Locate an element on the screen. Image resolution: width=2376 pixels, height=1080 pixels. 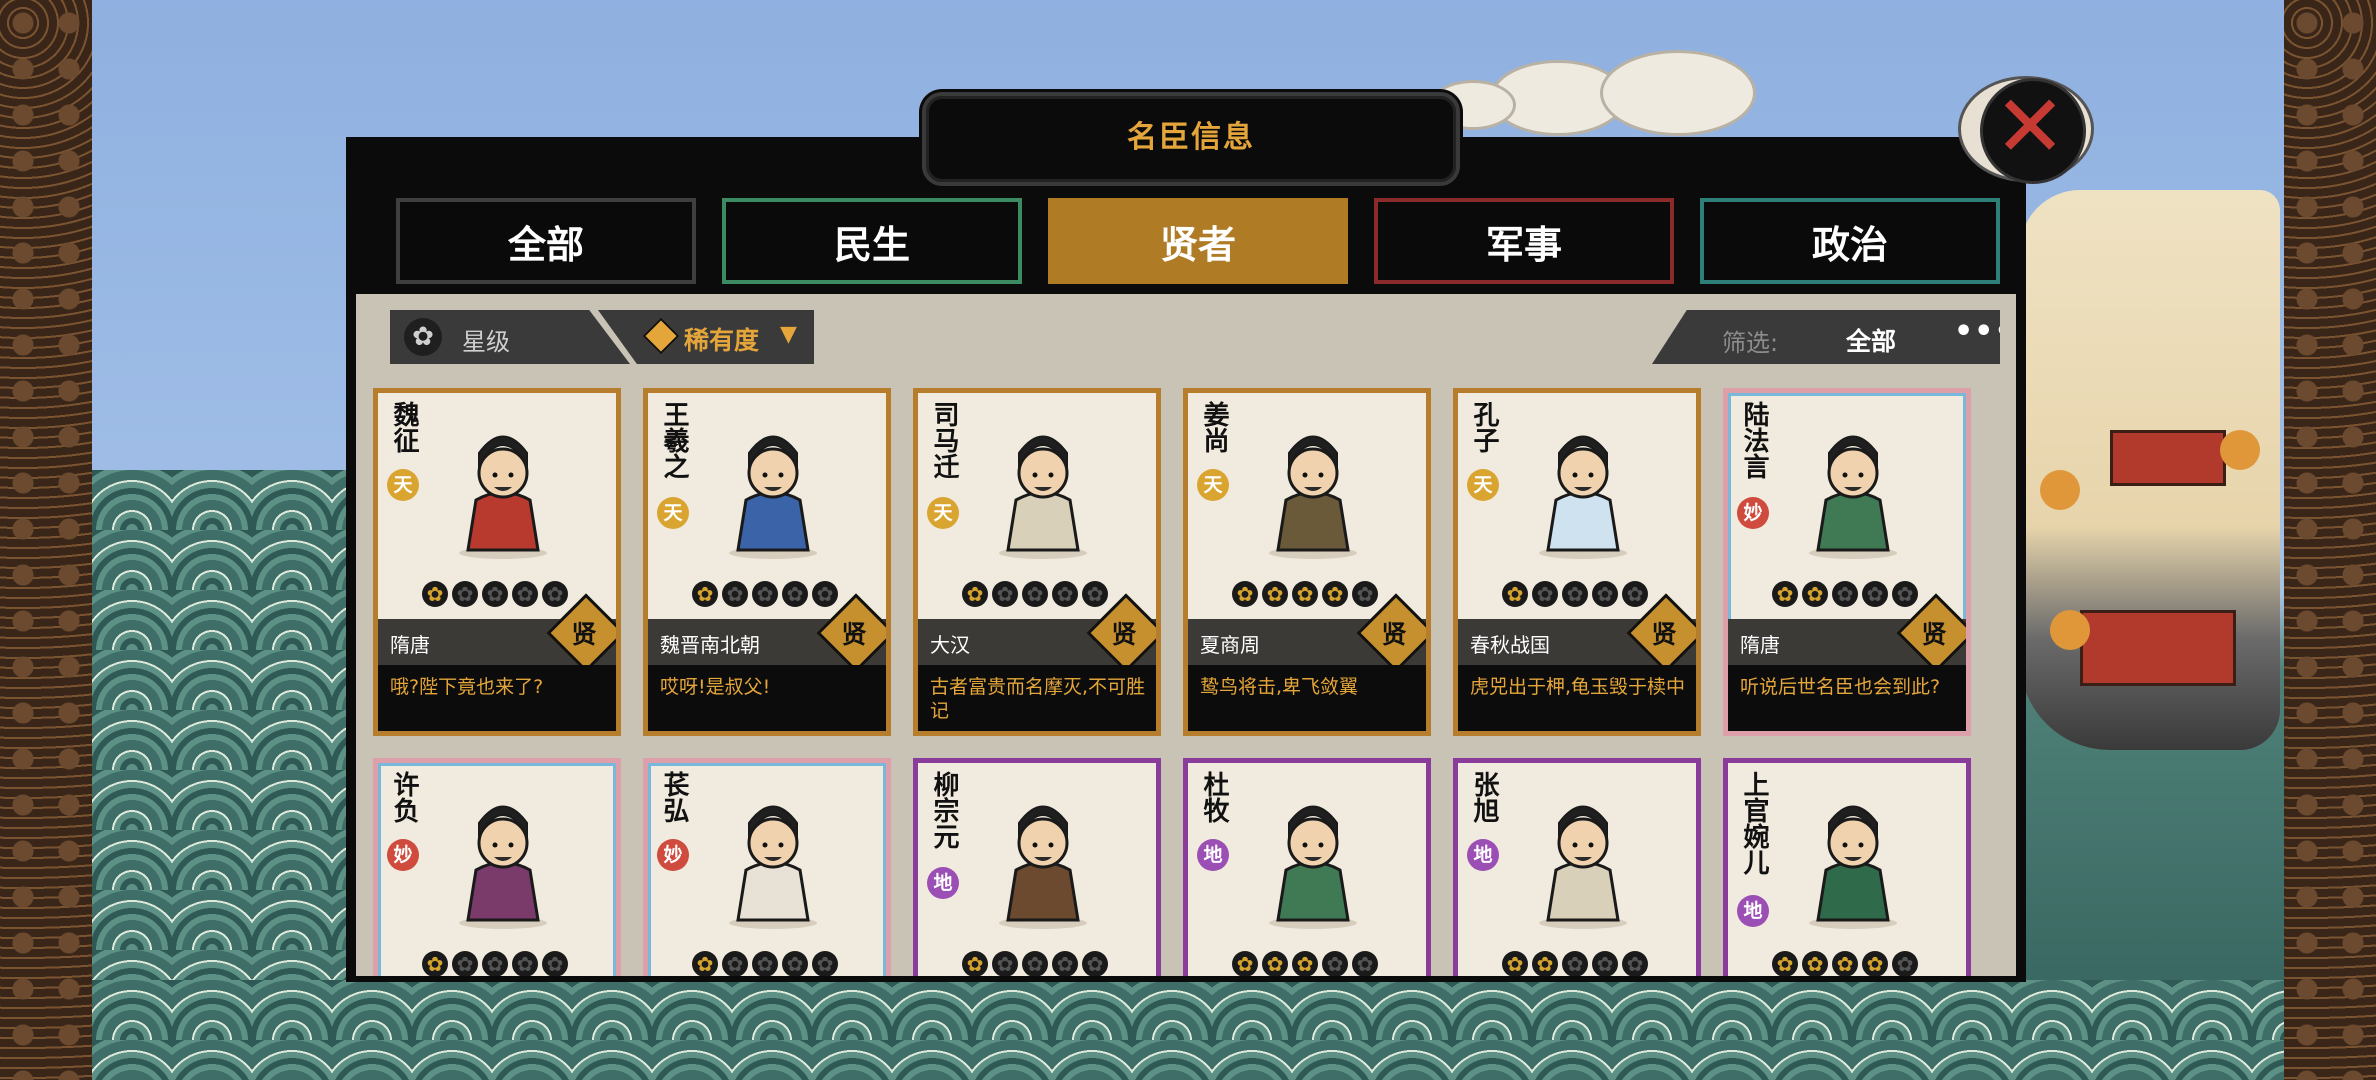
minister-name: 陆法言 is located at coordinates (1754, 440).